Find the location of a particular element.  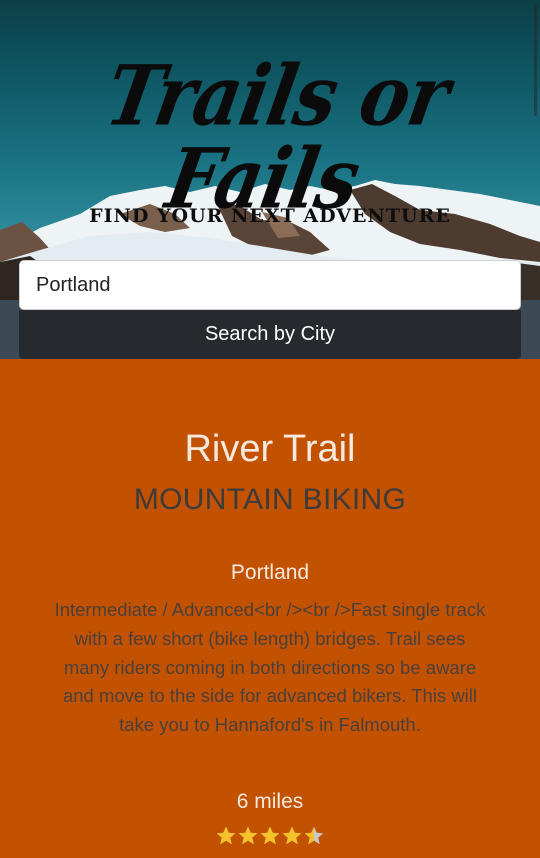

trail-city: Portland is located at coordinates (270, 572).